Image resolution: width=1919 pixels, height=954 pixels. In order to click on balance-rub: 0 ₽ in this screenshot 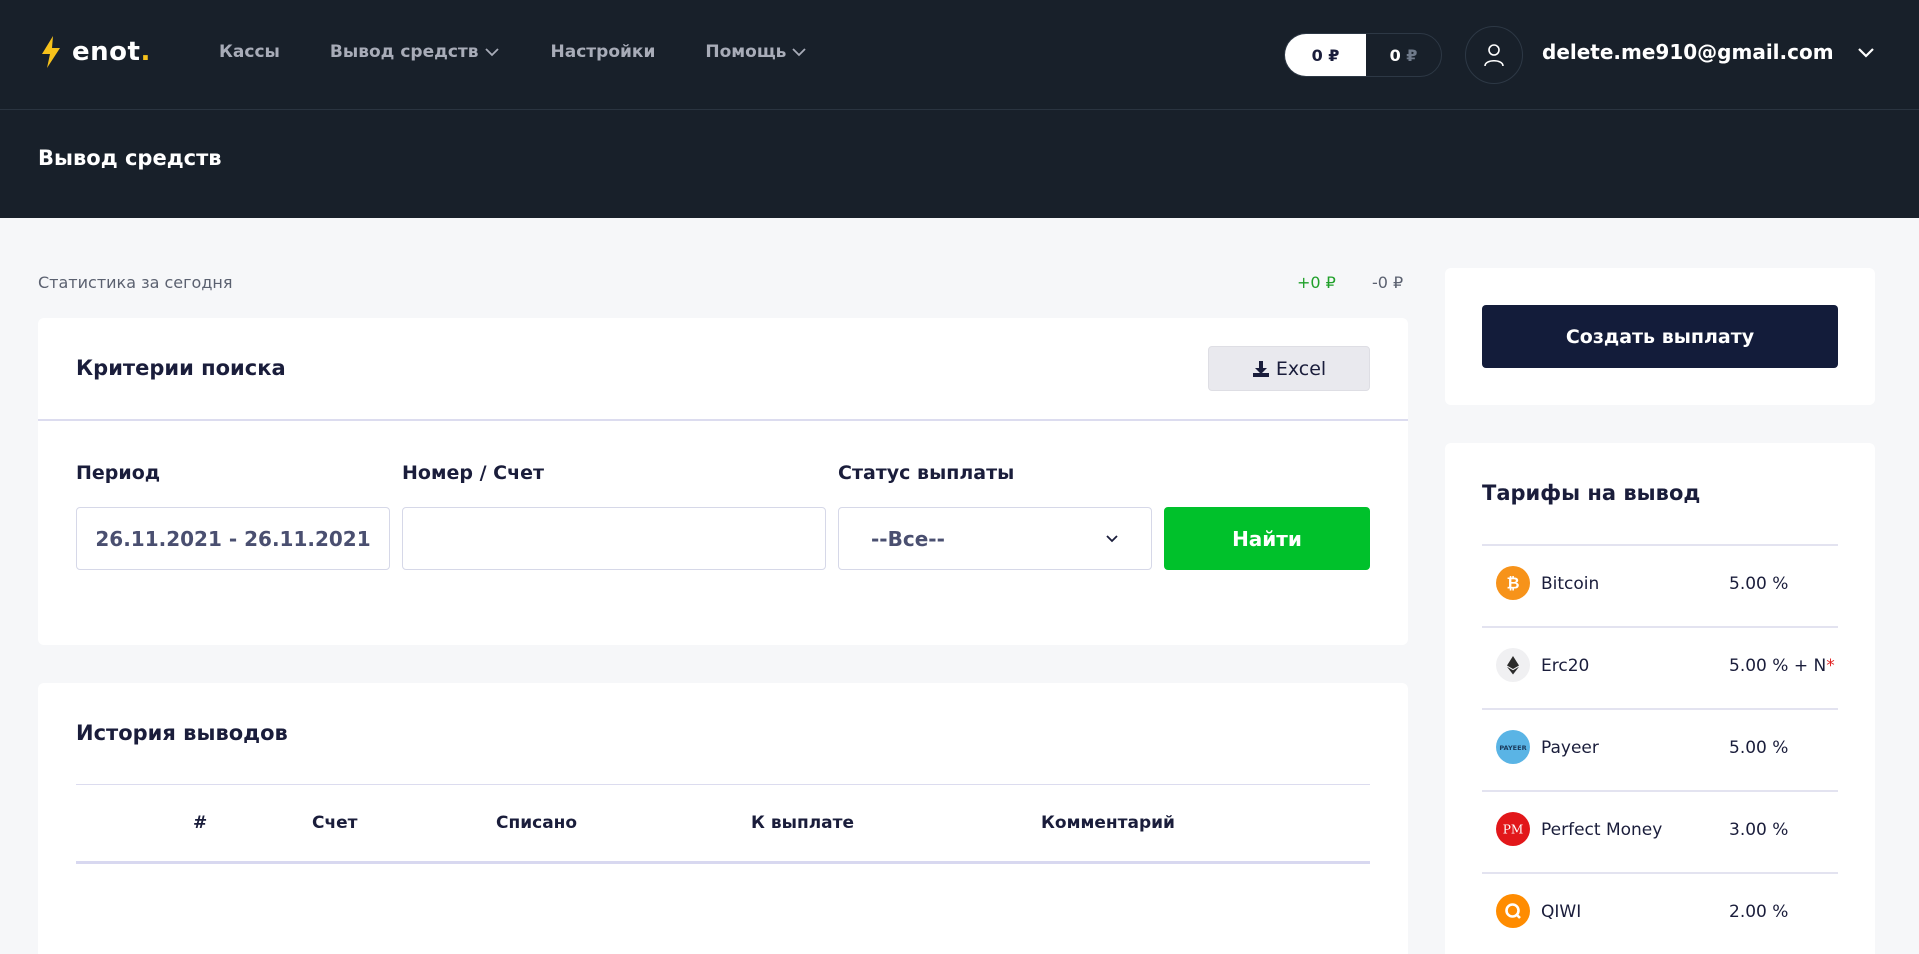, I will do `click(1325, 55)`.